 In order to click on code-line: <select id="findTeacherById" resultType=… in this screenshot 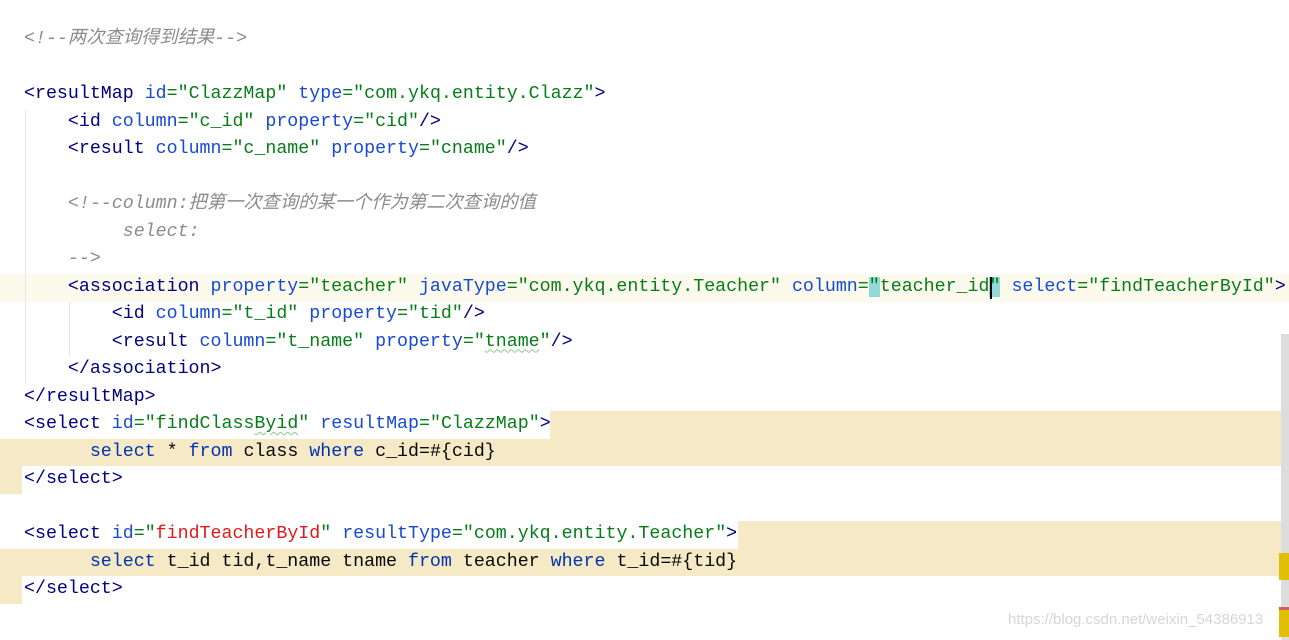, I will do `click(380, 535)`.